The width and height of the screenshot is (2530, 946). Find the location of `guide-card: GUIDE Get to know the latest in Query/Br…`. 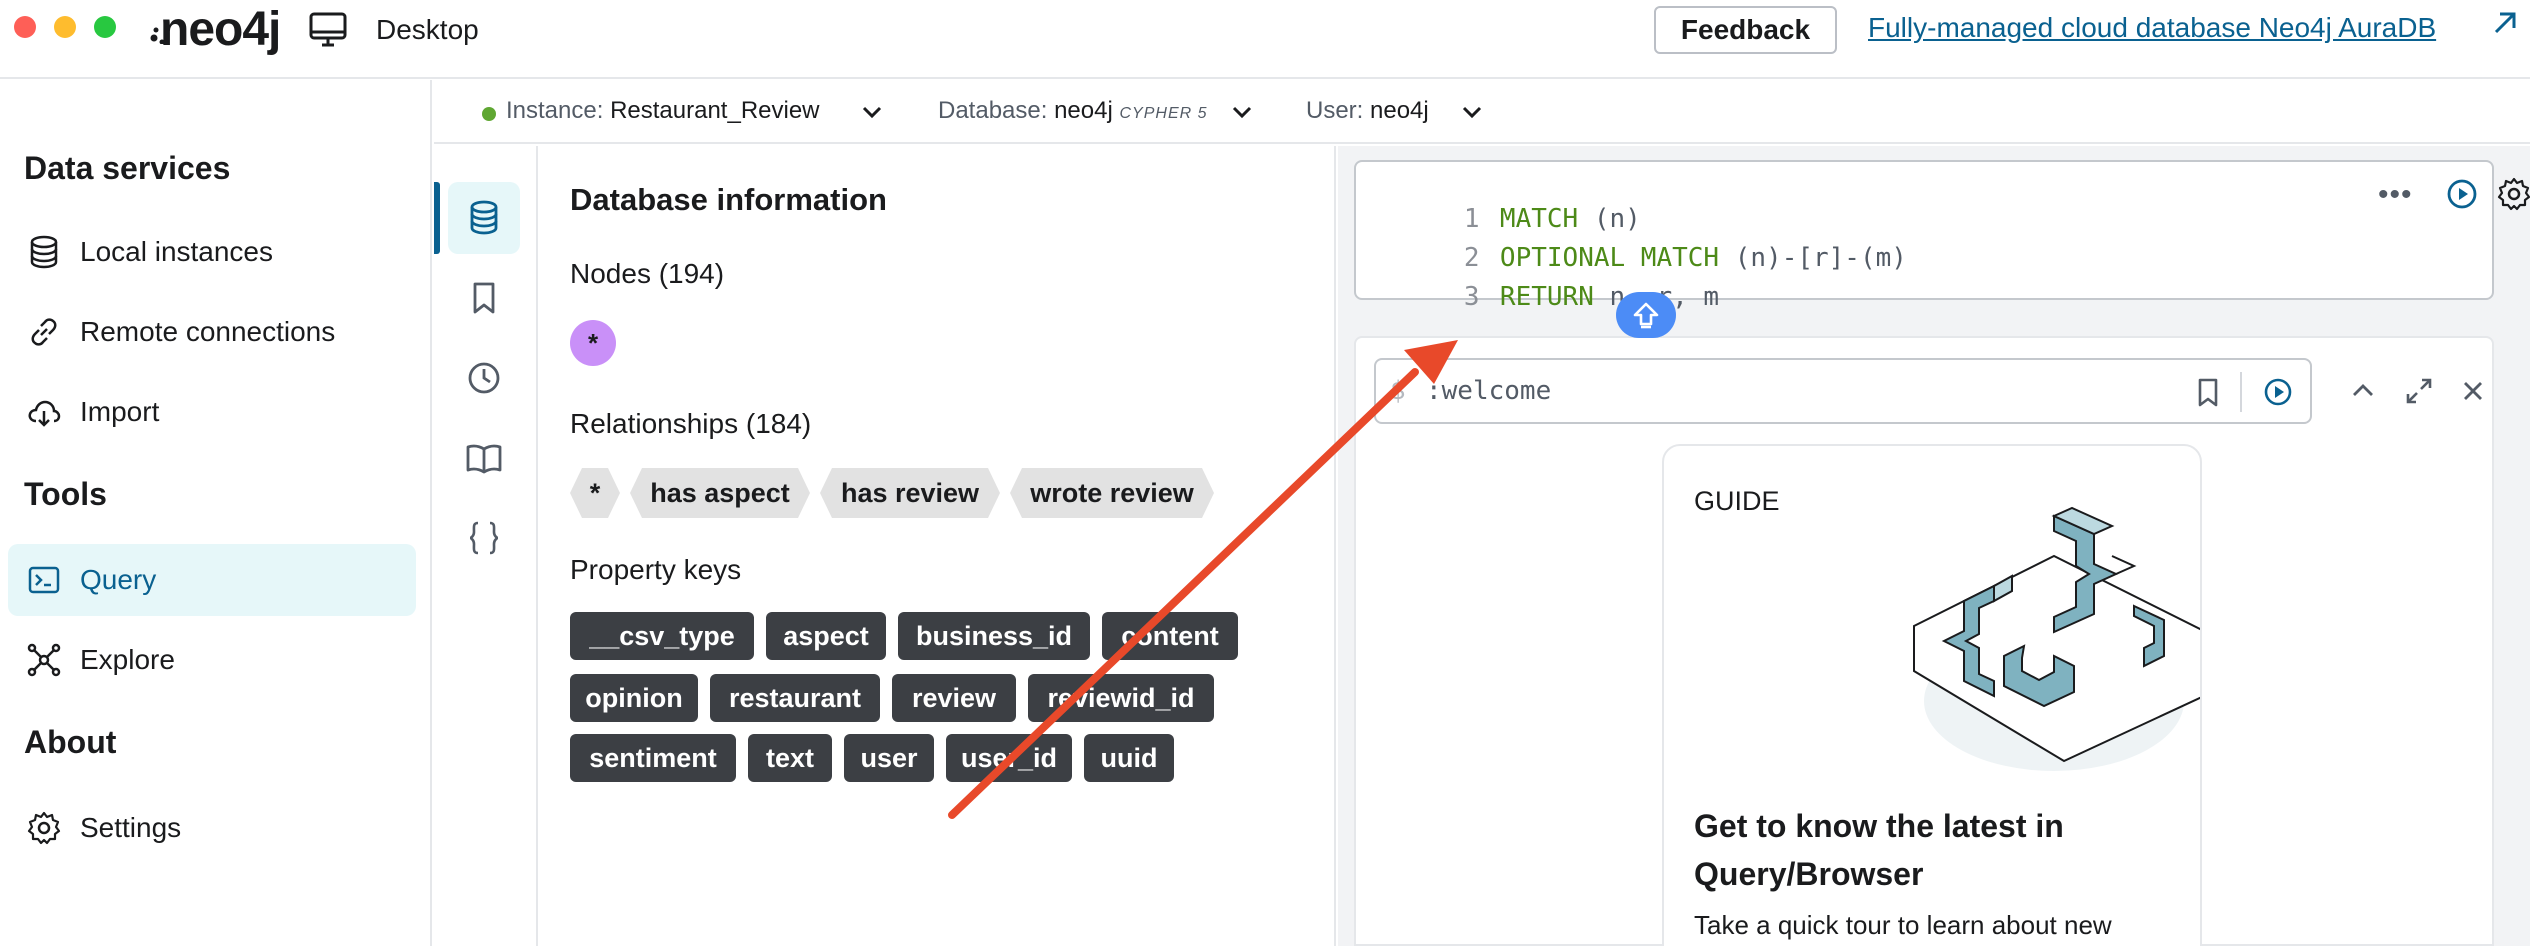

guide-card: GUIDE Get to know the latest in Query/Br… is located at coordinates (1932, 695).